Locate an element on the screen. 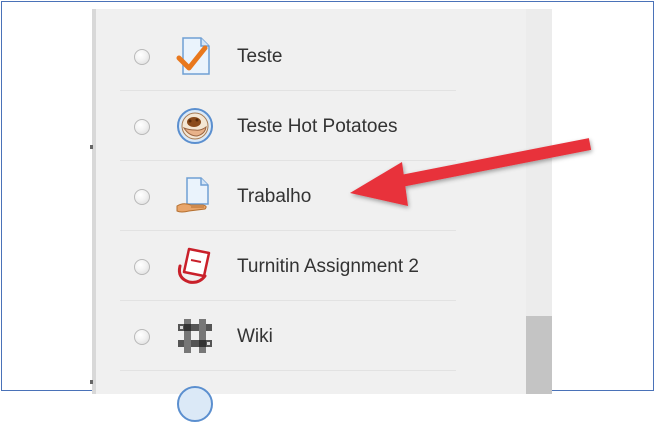 The width and height of the screenshot is (657, 440). turnitin-icon is located at coordinates (195, 266).